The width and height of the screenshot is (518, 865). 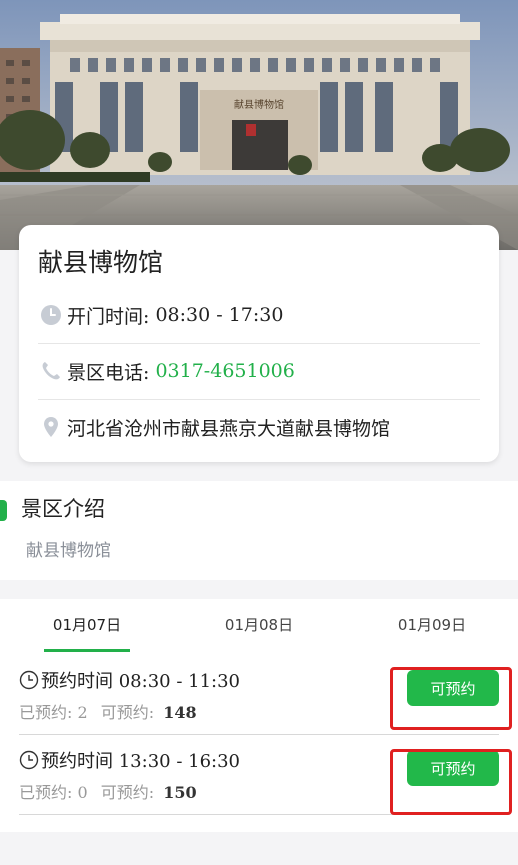 What do you see at coordinates (224, 371) in the screenshot?
I see `phone-number-link: 0317-4651006` at bounding box center [224, 371].